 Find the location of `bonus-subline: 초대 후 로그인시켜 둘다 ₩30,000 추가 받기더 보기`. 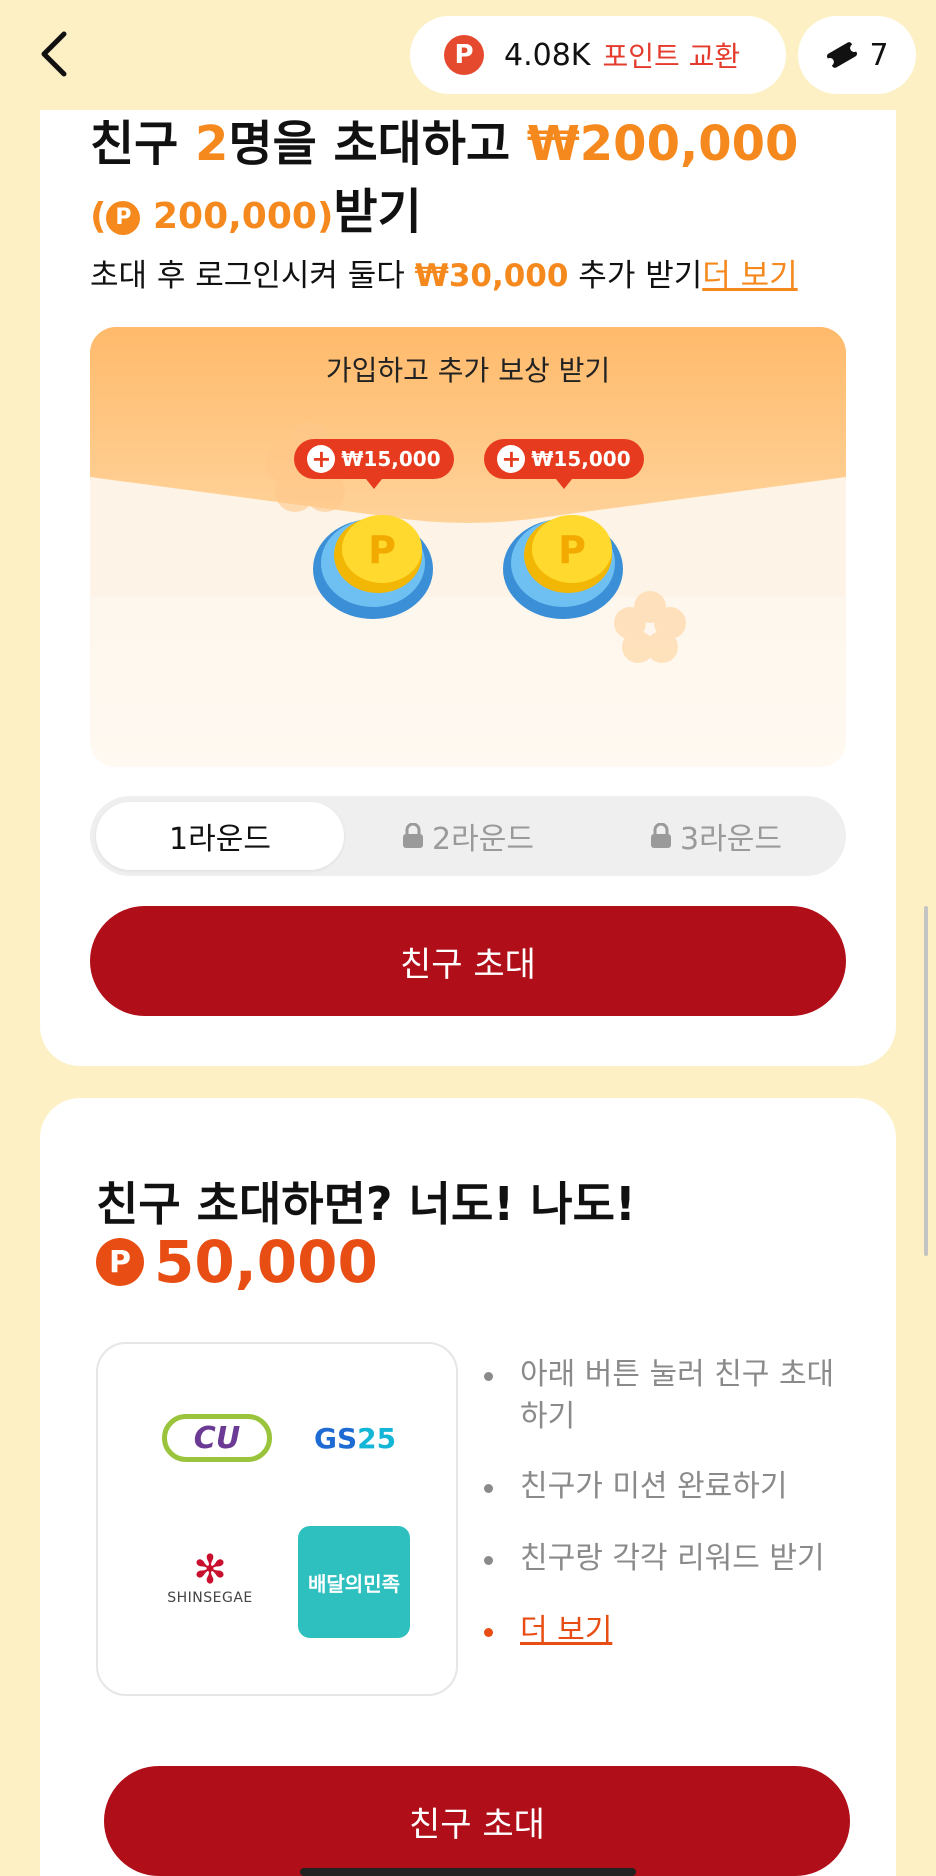

bonus-subline: 초대 후 로그인시켜 둘다 ₩30,000 추가 받기더 보기 is located at coordinates (444, 272).